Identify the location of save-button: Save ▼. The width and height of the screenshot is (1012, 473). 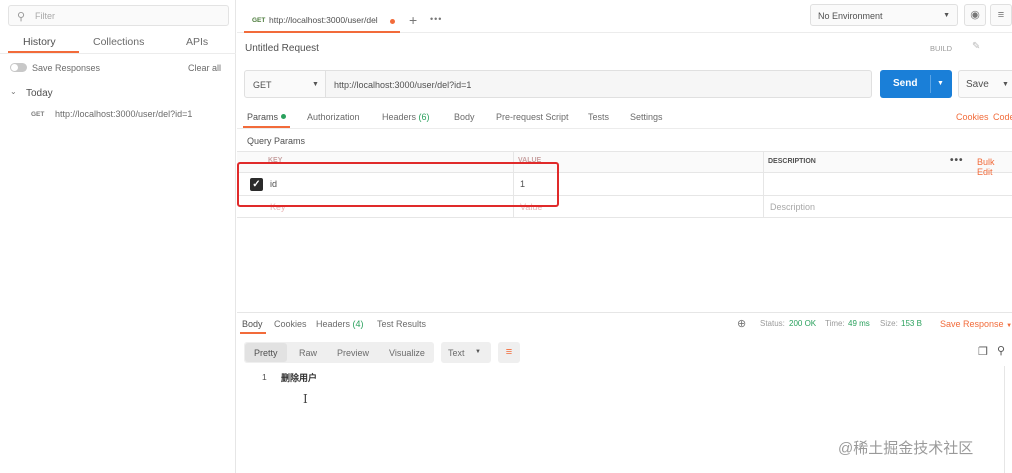
(985, 84).